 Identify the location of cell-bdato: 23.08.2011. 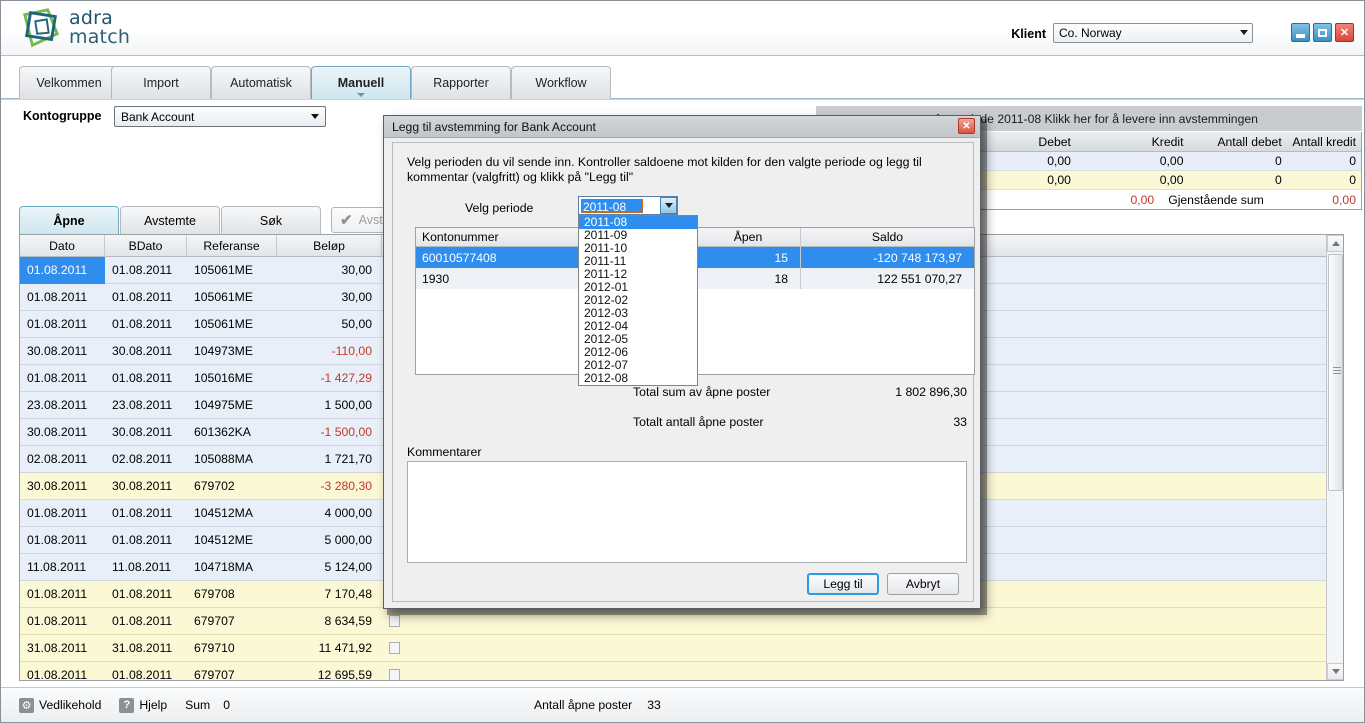
(142, 405).